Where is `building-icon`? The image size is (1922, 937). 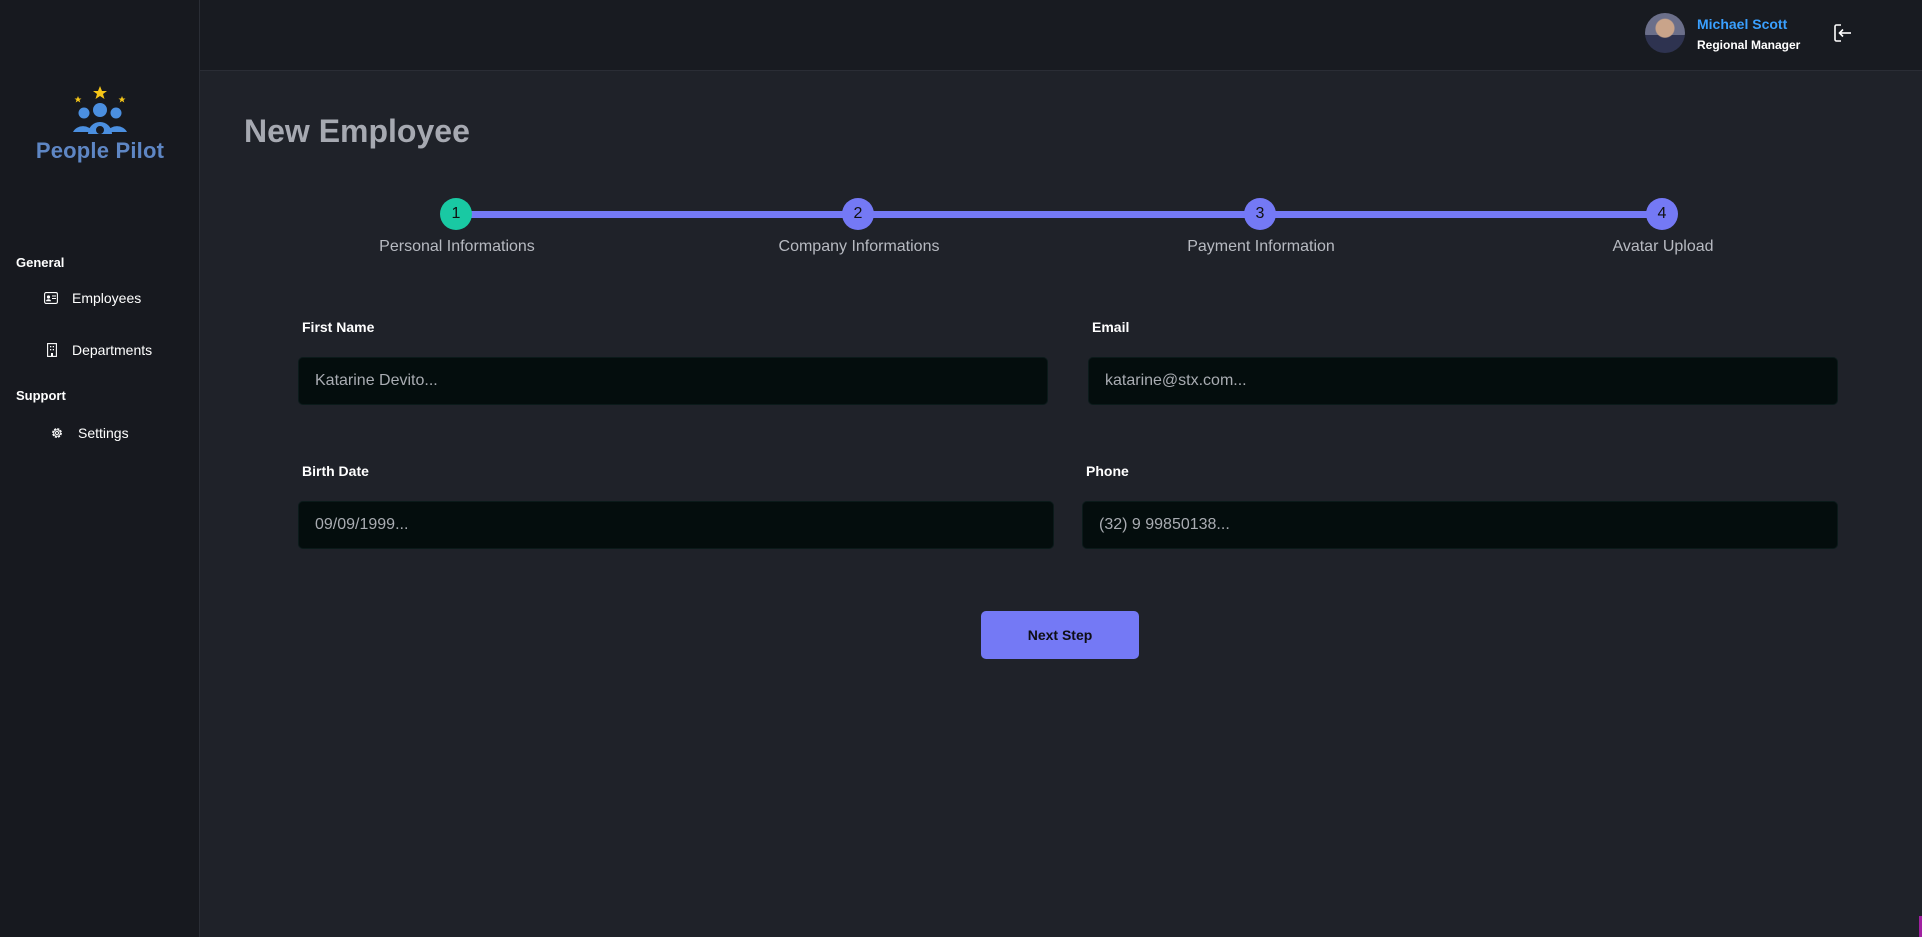 building-icon is located at coordinates (52, 350).